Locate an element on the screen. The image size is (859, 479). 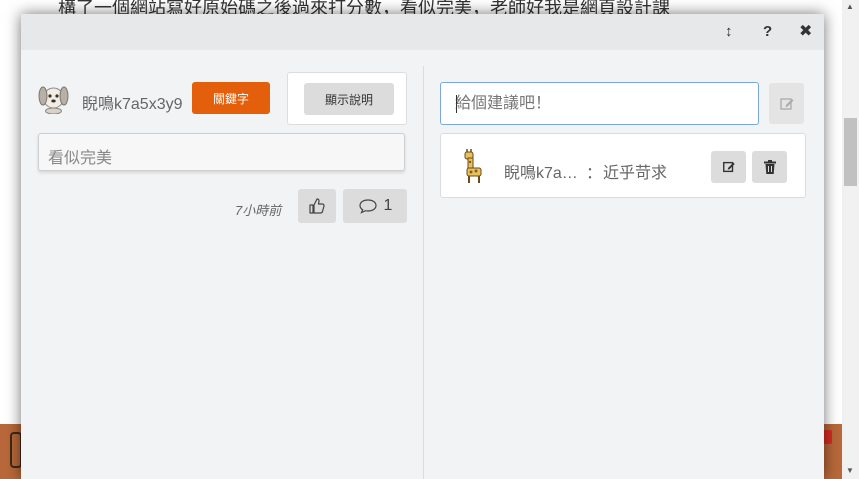
like-button is located at coordinates (317, 206).